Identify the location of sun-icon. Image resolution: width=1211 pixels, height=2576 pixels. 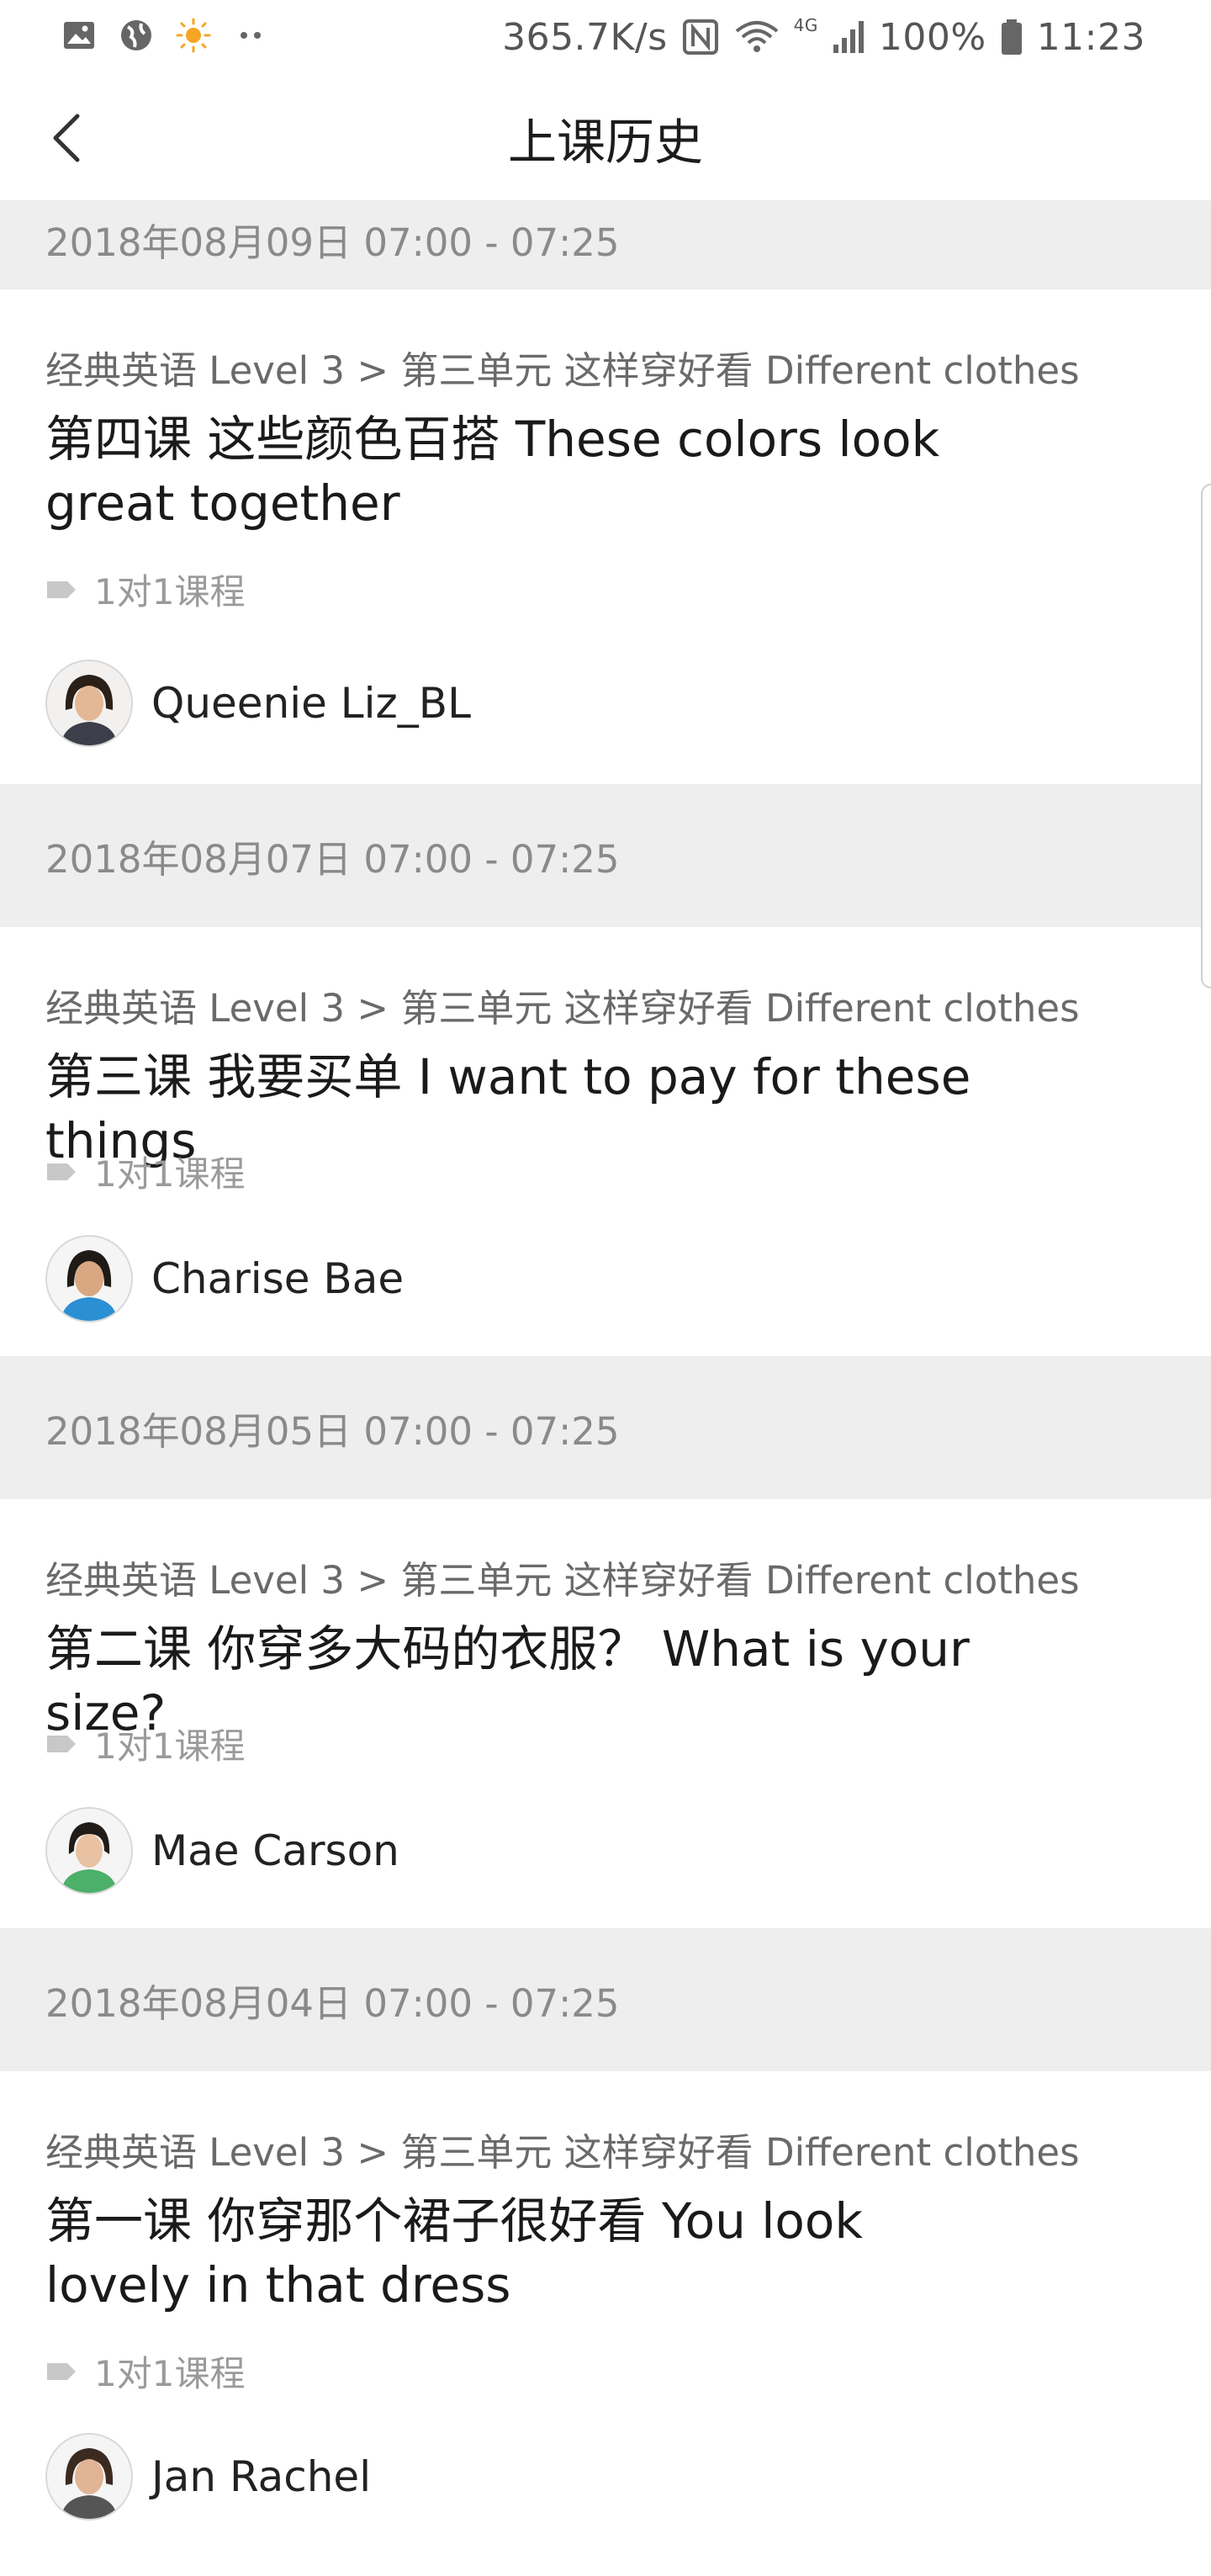
(193, 35).